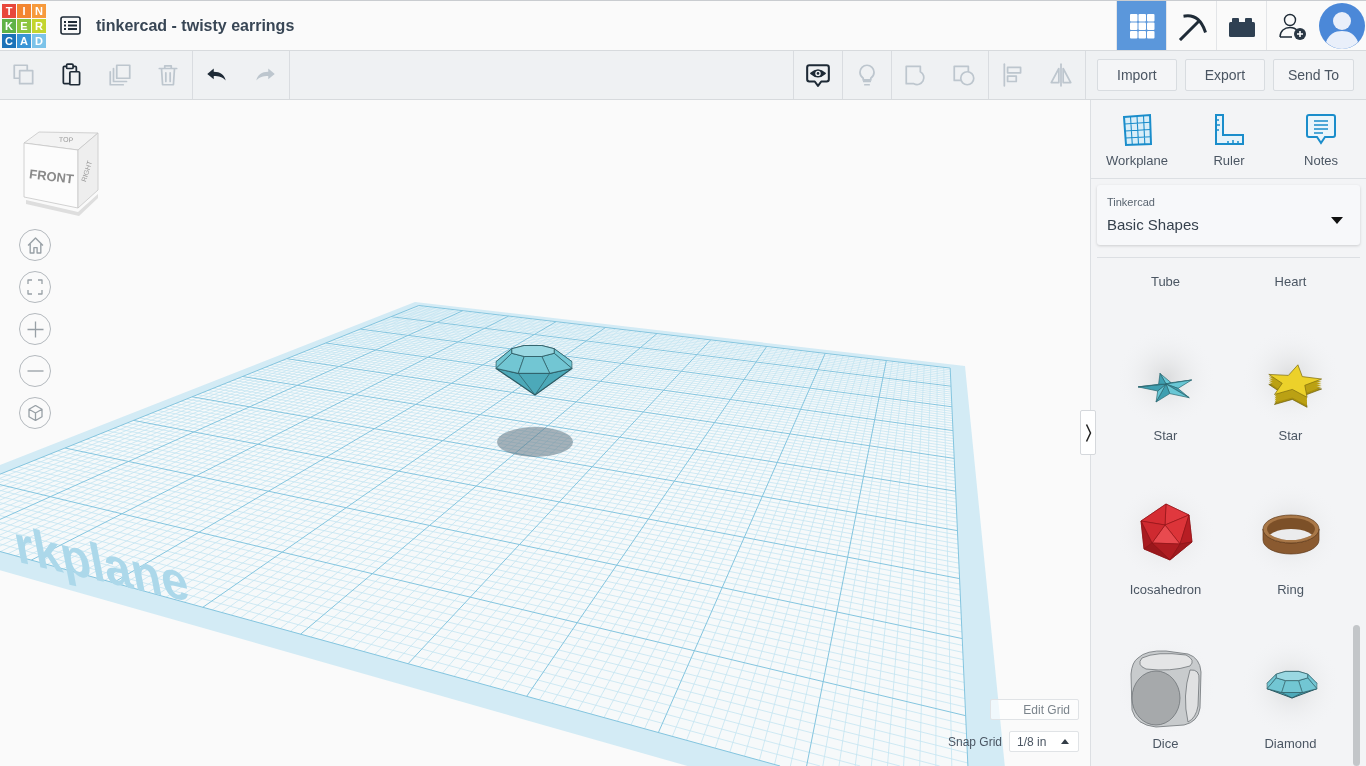  I want to click on shape-item: Icosahedron, so click(1165, 527).